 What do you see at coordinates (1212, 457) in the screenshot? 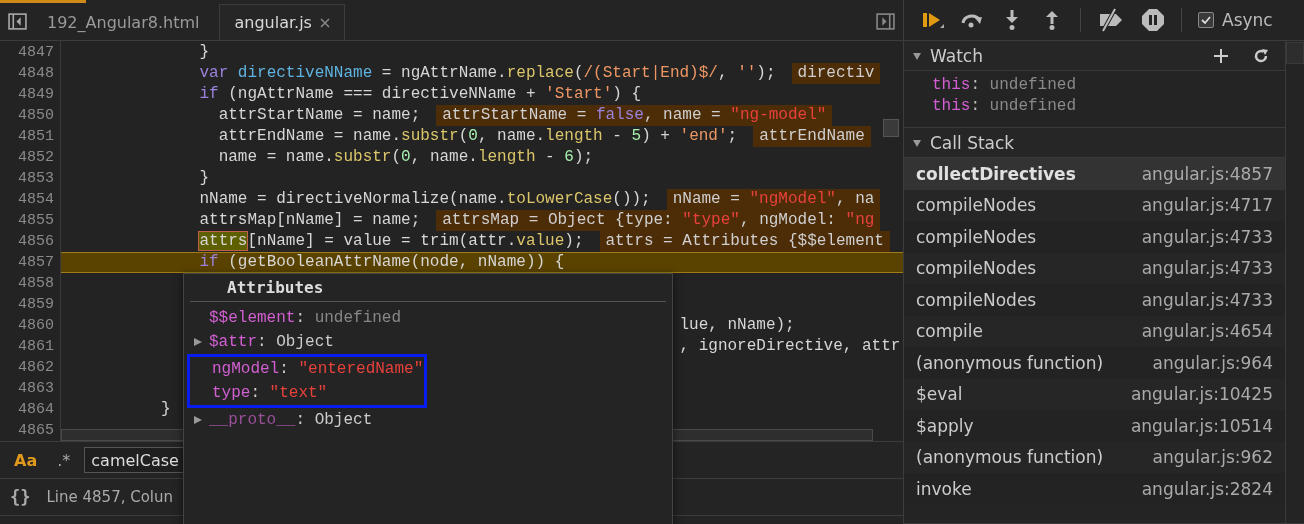
I see `frame-location: angular.js:962` at bounding box center [1212, 457].